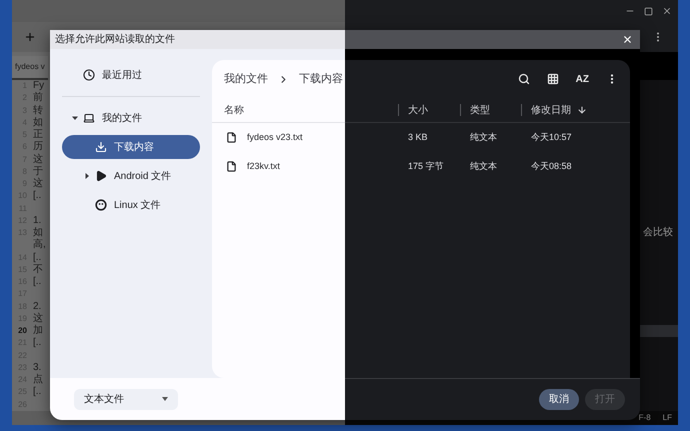 The width and height of the screenshot is (690, 431). What do you see at coordinates (89, 75) in the screenshot?
I see `clock-icon` at bounding box center [89, 75].